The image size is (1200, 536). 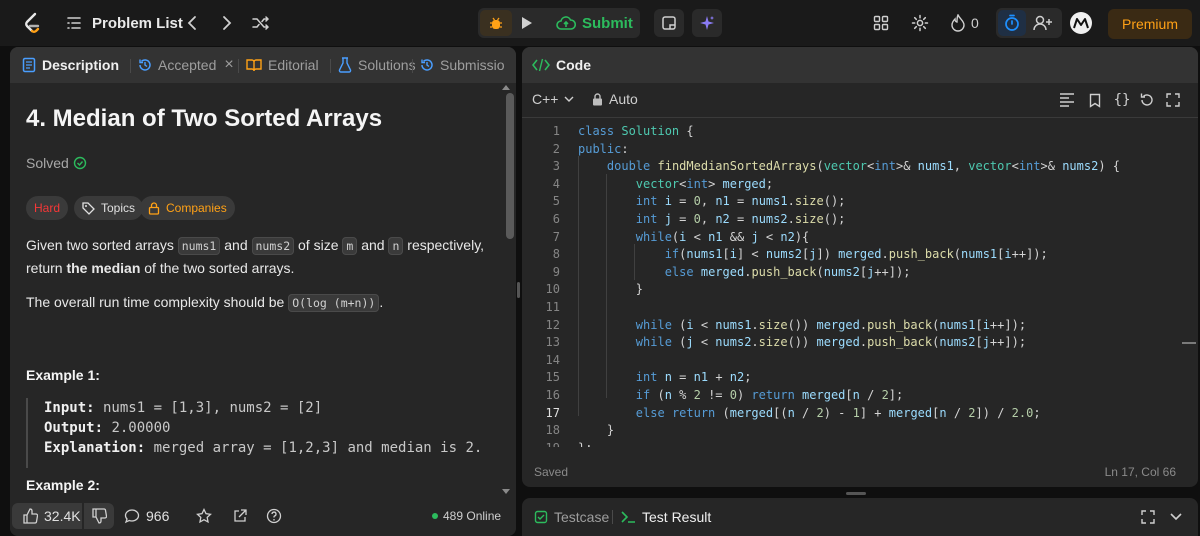 I want to click on scroll-down-arrow, so click(x=506, y=491).